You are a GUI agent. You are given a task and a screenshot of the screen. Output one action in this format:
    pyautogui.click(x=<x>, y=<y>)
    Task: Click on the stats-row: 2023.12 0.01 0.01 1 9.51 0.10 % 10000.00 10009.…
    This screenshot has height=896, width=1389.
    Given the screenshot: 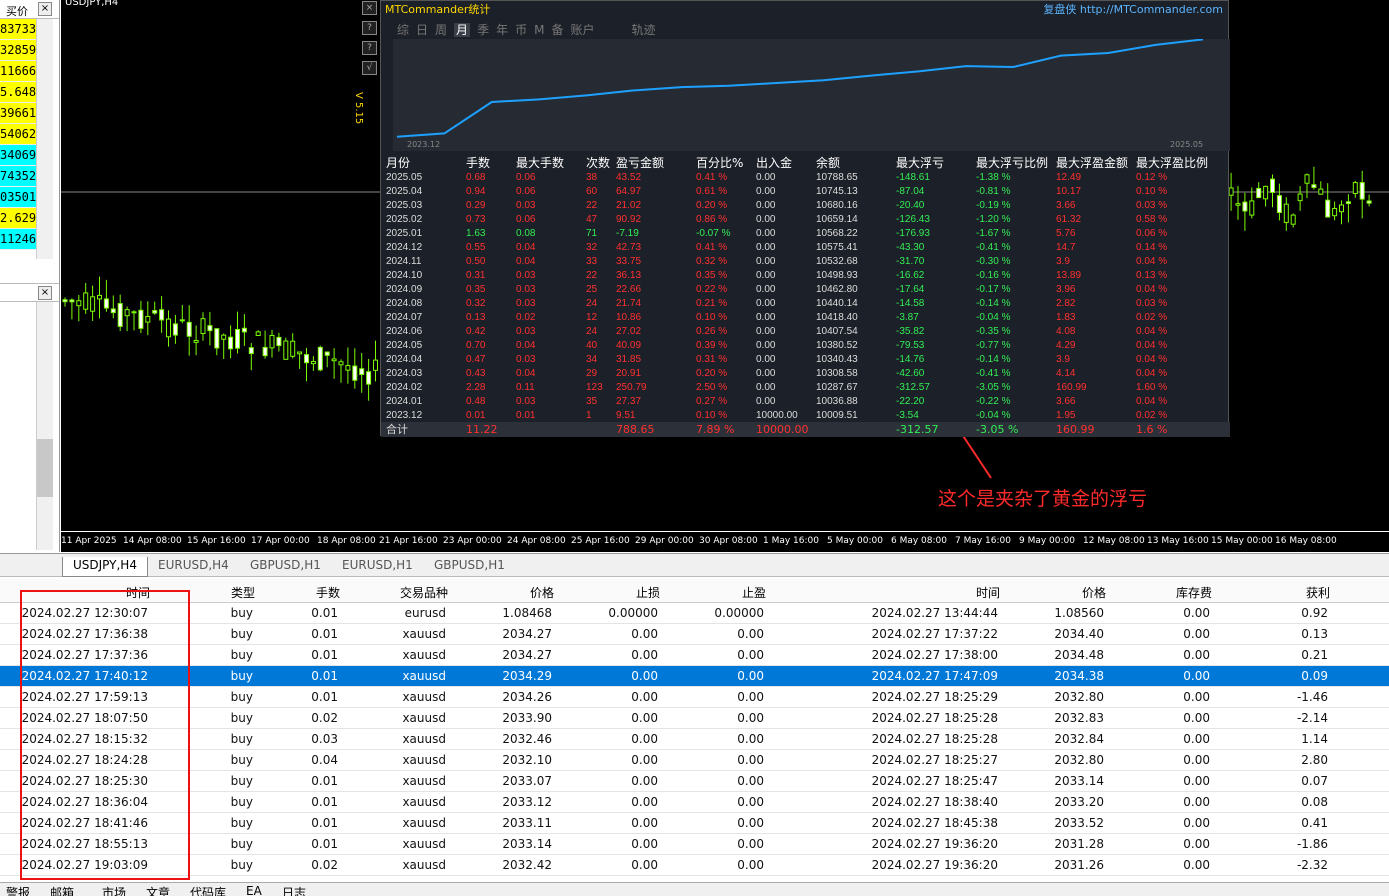 What is the action you would take?
    pyautogui.click(x=805, y=416)
    